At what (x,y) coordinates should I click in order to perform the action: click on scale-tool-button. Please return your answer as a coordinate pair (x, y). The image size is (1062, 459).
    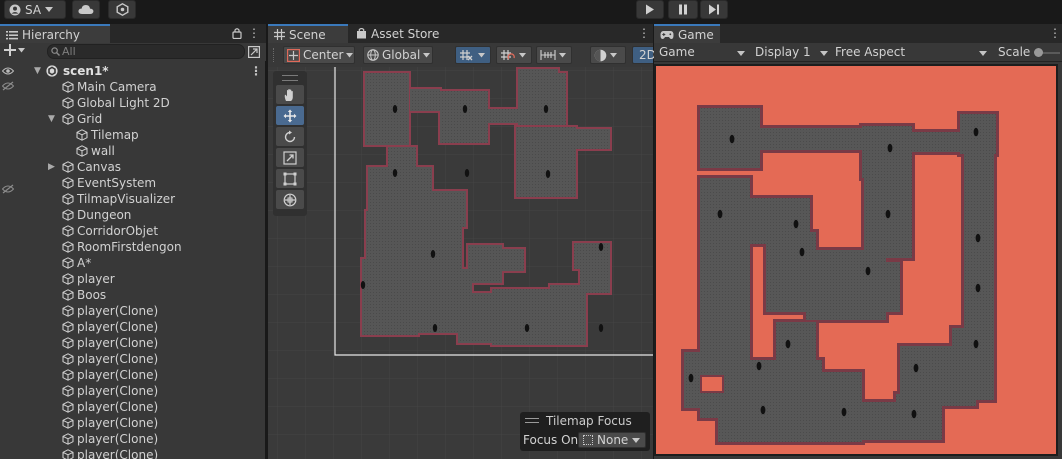
    Looking at the image, I should click on (290, 157).